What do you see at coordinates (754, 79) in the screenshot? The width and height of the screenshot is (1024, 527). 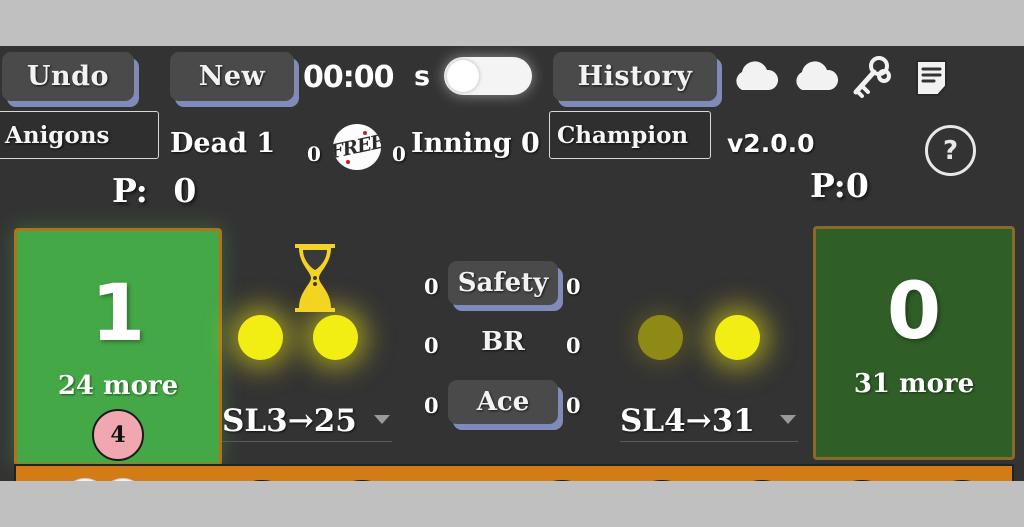 I see `cloud-upload-icon` at bounding box center [754, 79].